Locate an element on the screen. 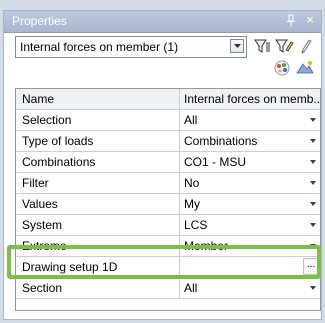 This screenshot has width=325, height=323. color-palette-icon is located at coordinates (282, 68).